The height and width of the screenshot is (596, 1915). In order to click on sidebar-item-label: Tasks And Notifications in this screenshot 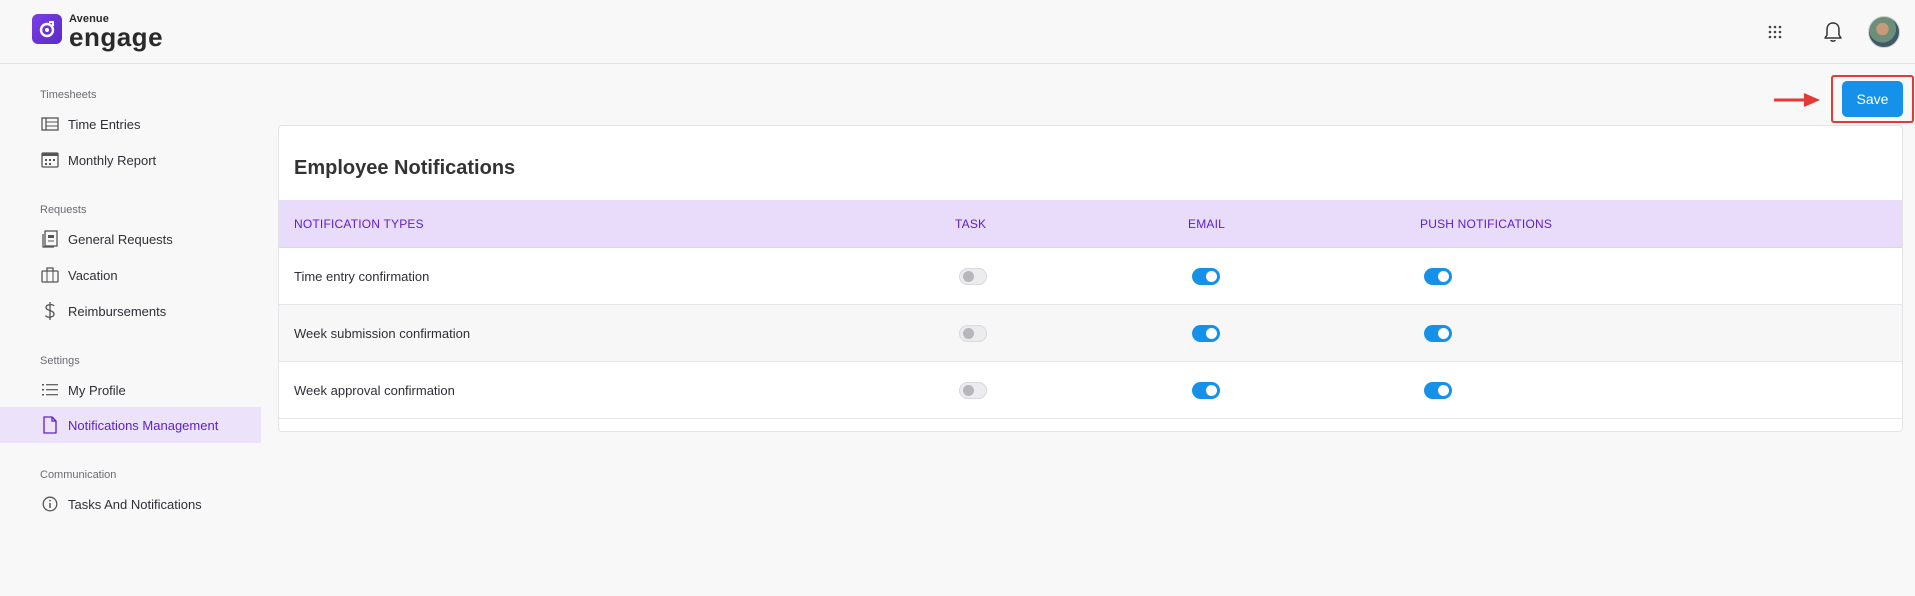, I will do `click(135, 504)`.